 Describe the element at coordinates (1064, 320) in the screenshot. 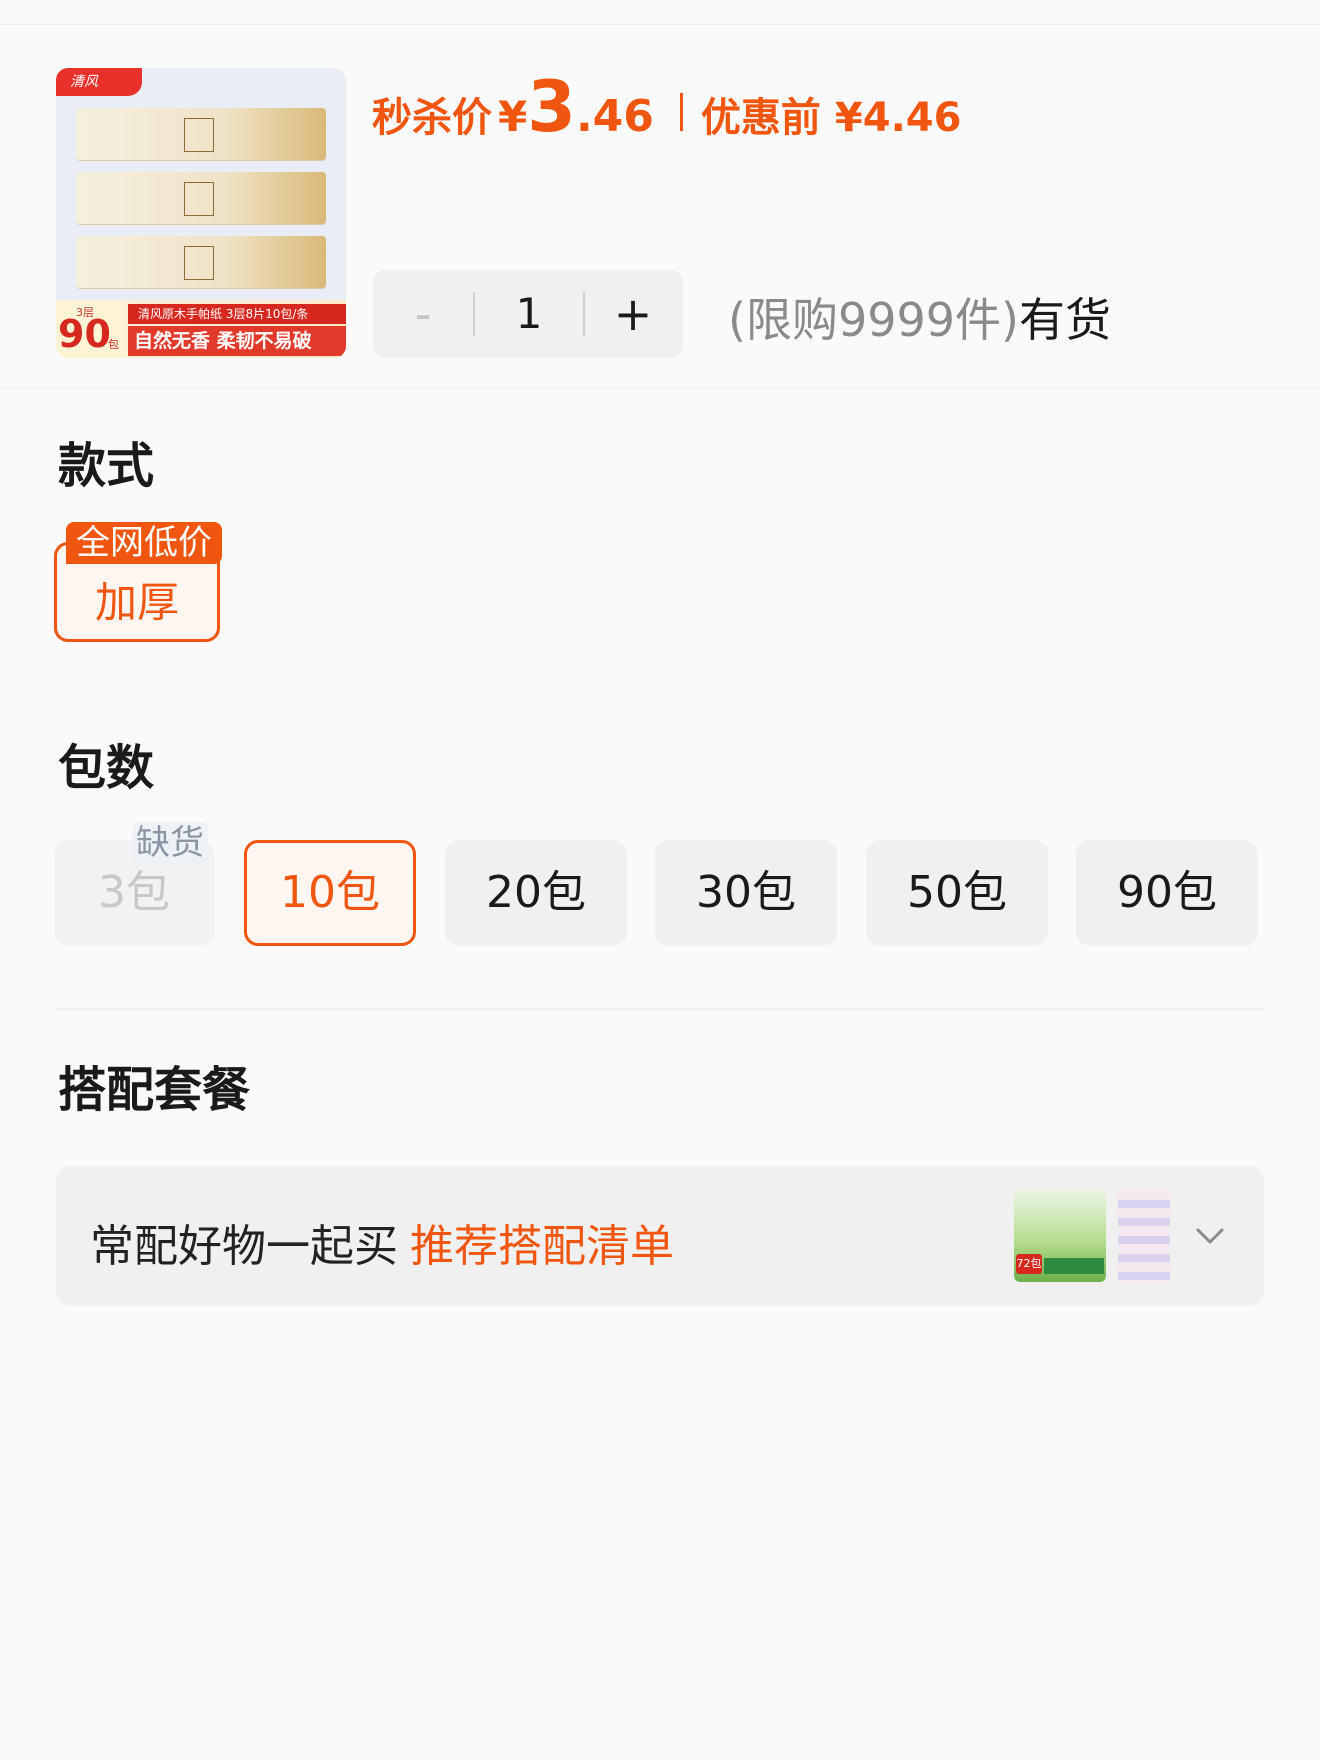

I see `stock-status: 有货` at that location.